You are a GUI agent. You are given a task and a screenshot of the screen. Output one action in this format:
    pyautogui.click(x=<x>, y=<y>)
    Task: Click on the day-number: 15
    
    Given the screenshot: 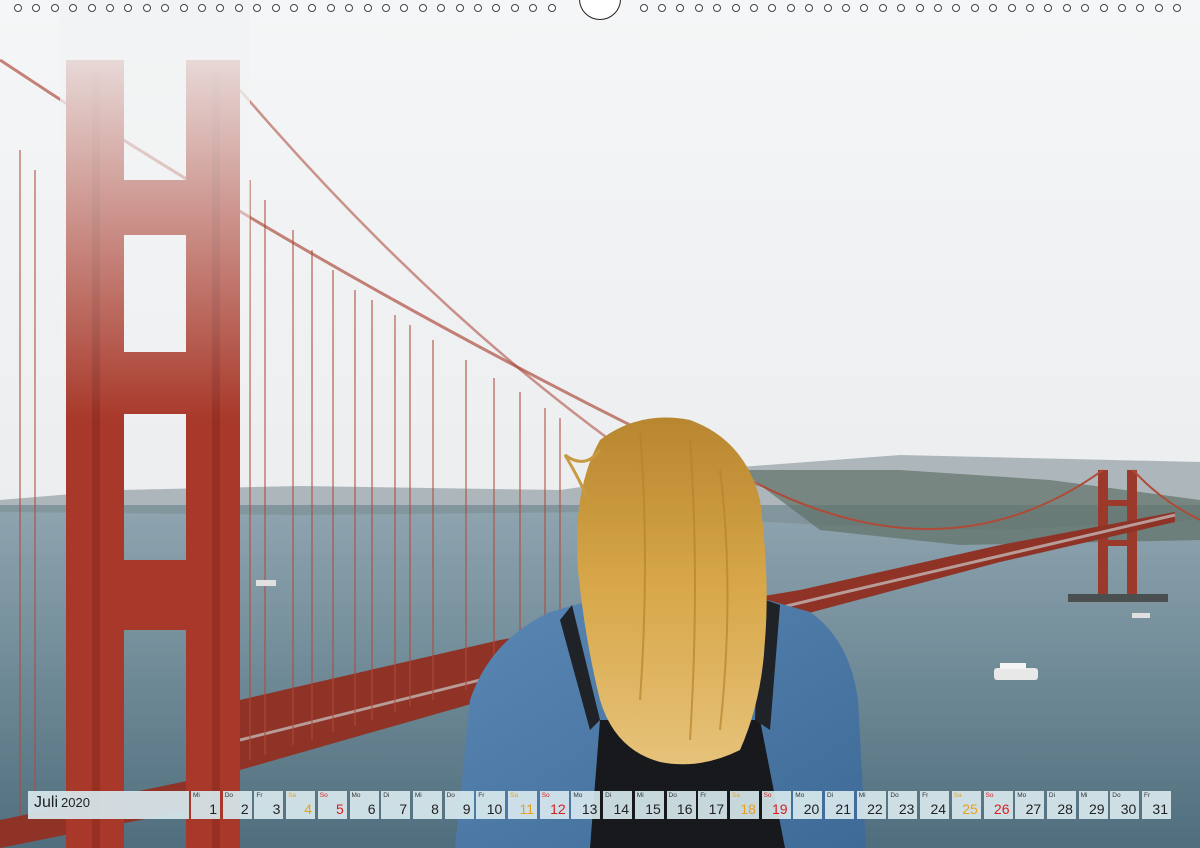 What is the action you would take?
    pyautogui.click(x=653, y=809)
    